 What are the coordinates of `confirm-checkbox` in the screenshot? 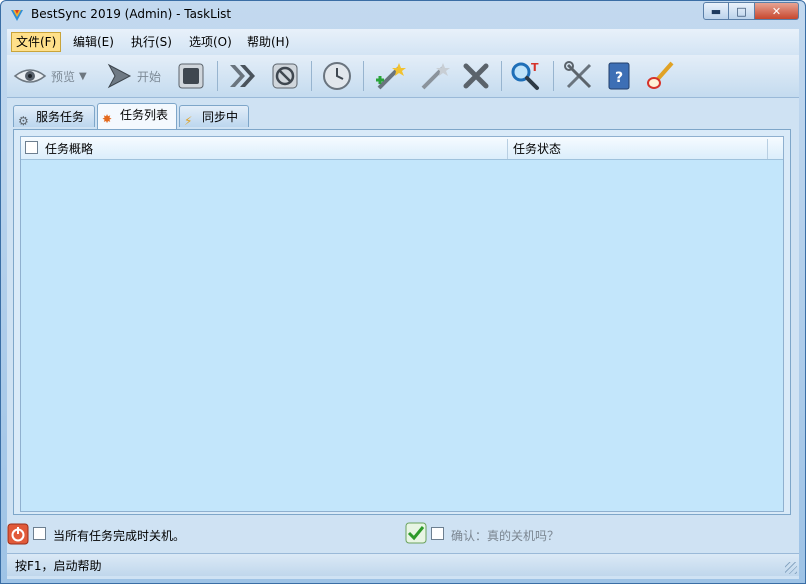 It's located at (437, 533).